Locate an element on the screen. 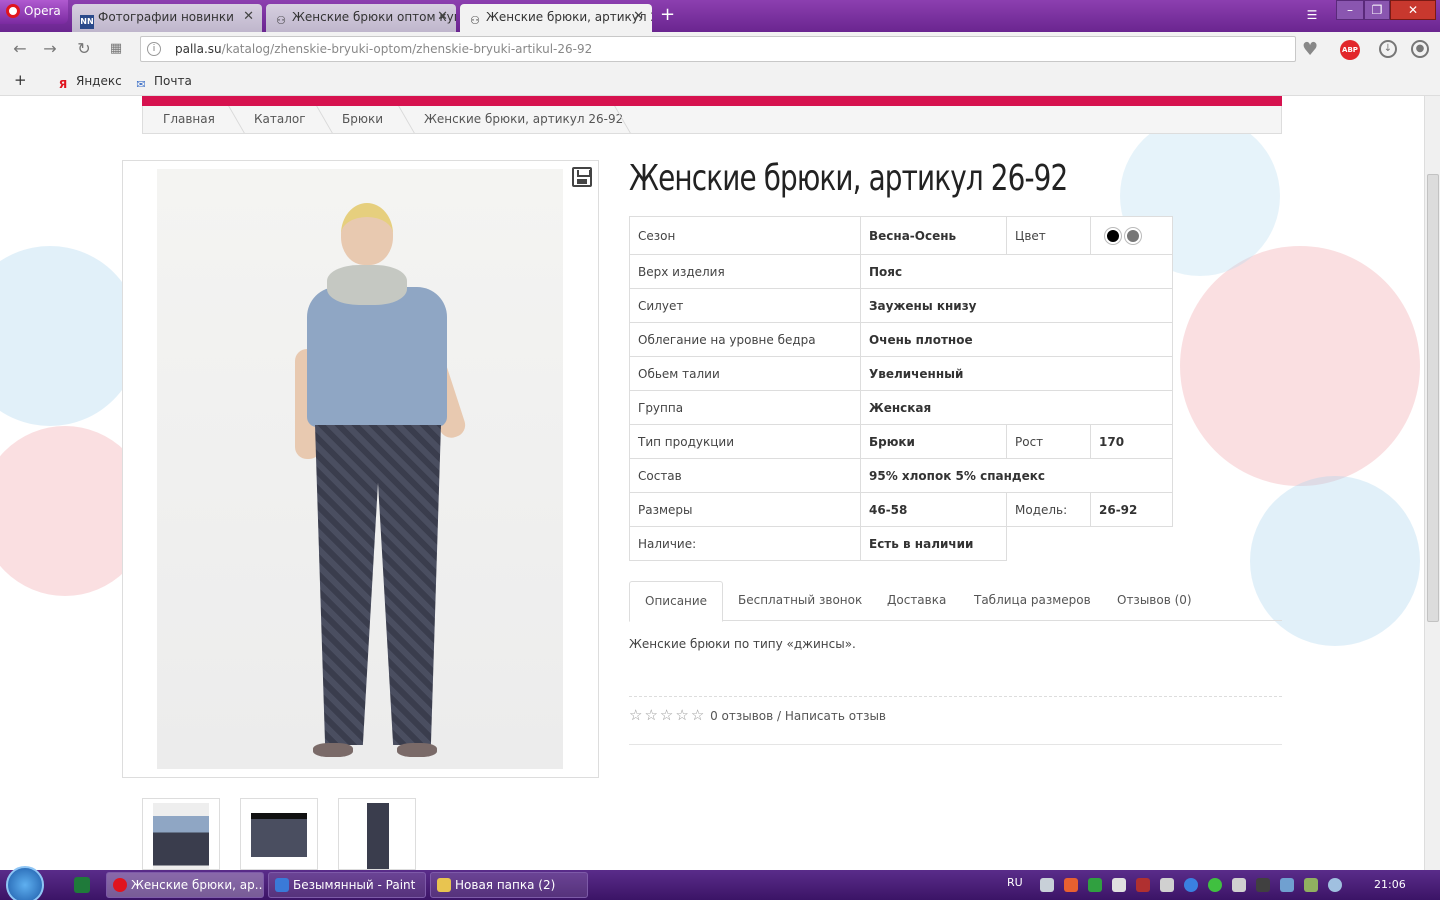 This screenshot has width=1440, height=900. tab-photos: NN Фотографии новинки ✕ is located at coordinates (167, 18).